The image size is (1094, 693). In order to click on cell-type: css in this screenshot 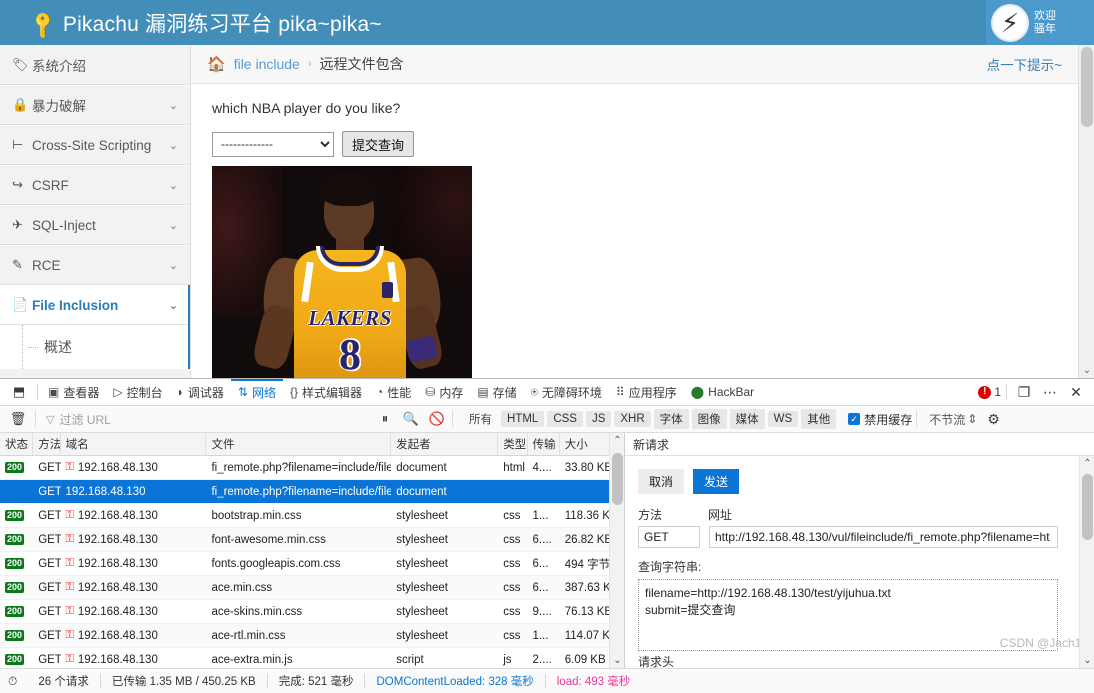, I will do `click(512, 539)`.